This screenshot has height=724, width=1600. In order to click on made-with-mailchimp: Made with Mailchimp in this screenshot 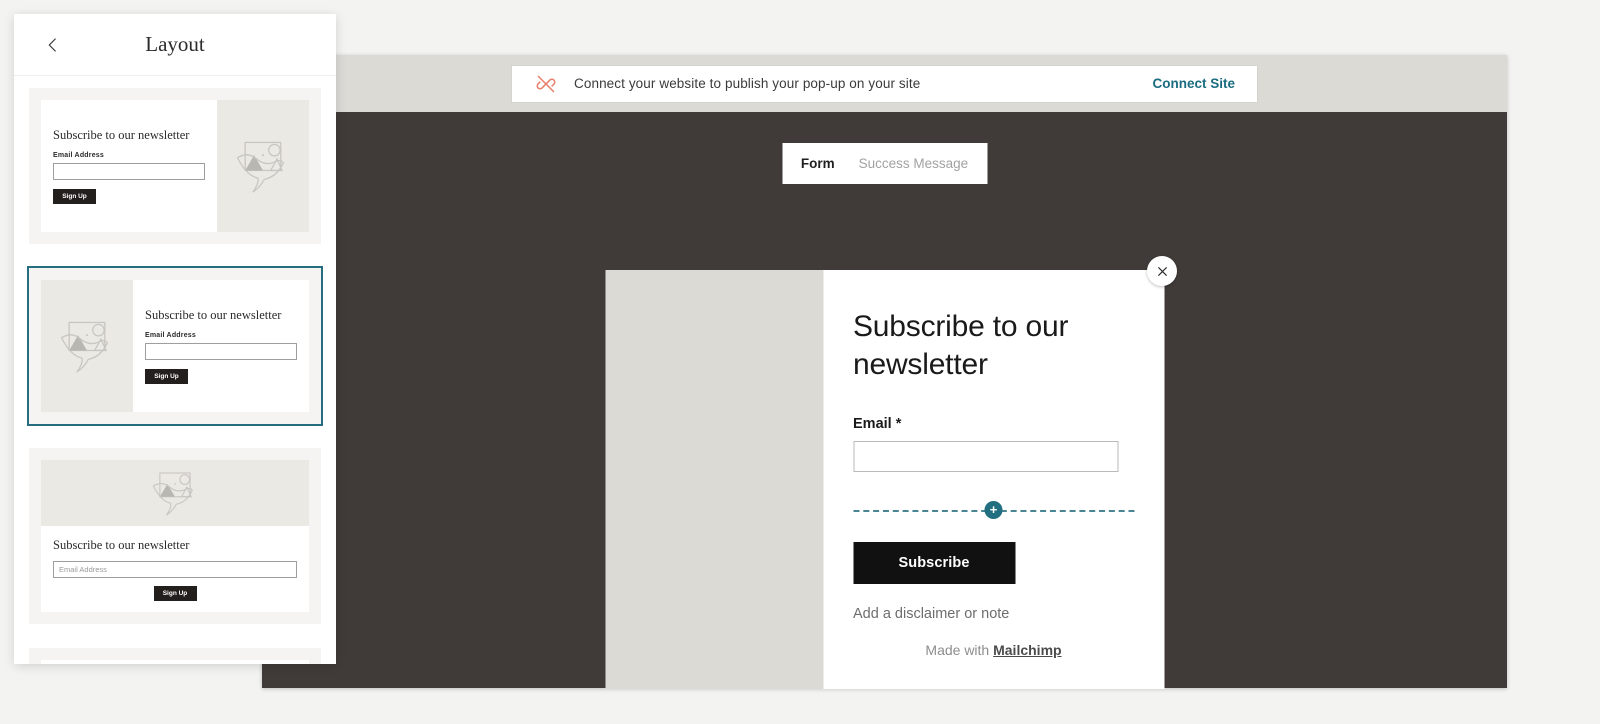, I will do `click(993, 650)`.